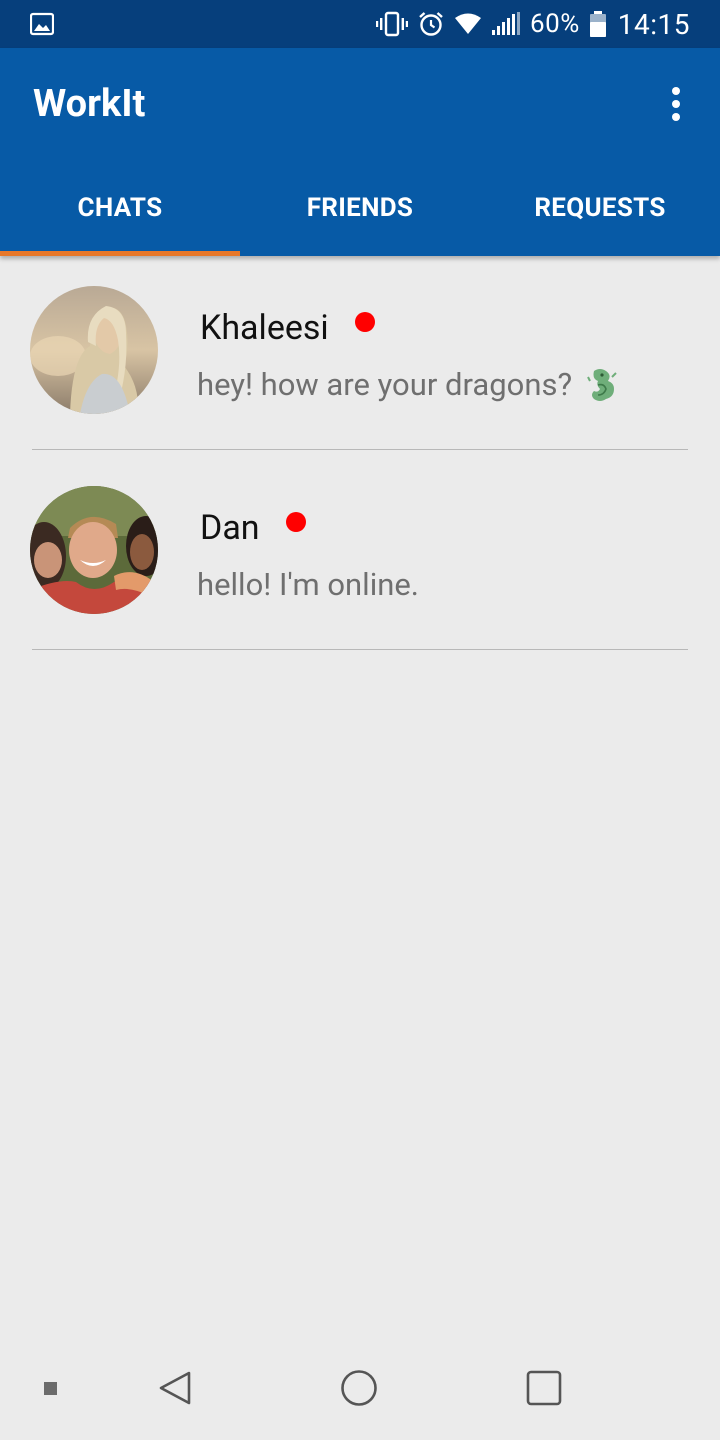 Image resolution: width=720 pixels, height=1440 pixels. Describe the element at coordinates (602, 384) in the screenshot. I see `dragon-icon` at that location.